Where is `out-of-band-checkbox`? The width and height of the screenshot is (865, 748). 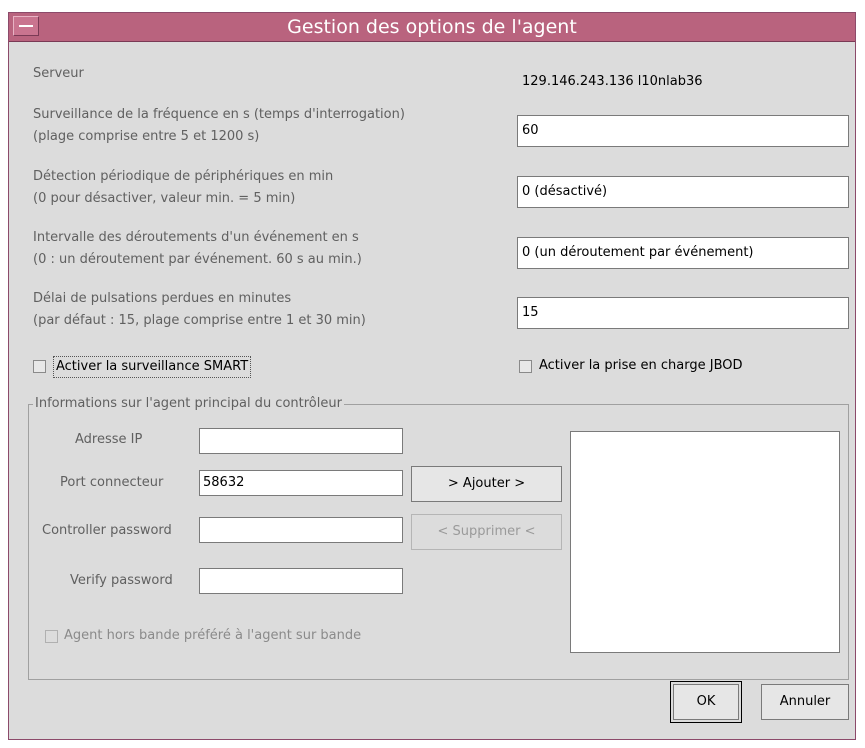 out-of-band-checkbox is located at coordinates (51, 636).